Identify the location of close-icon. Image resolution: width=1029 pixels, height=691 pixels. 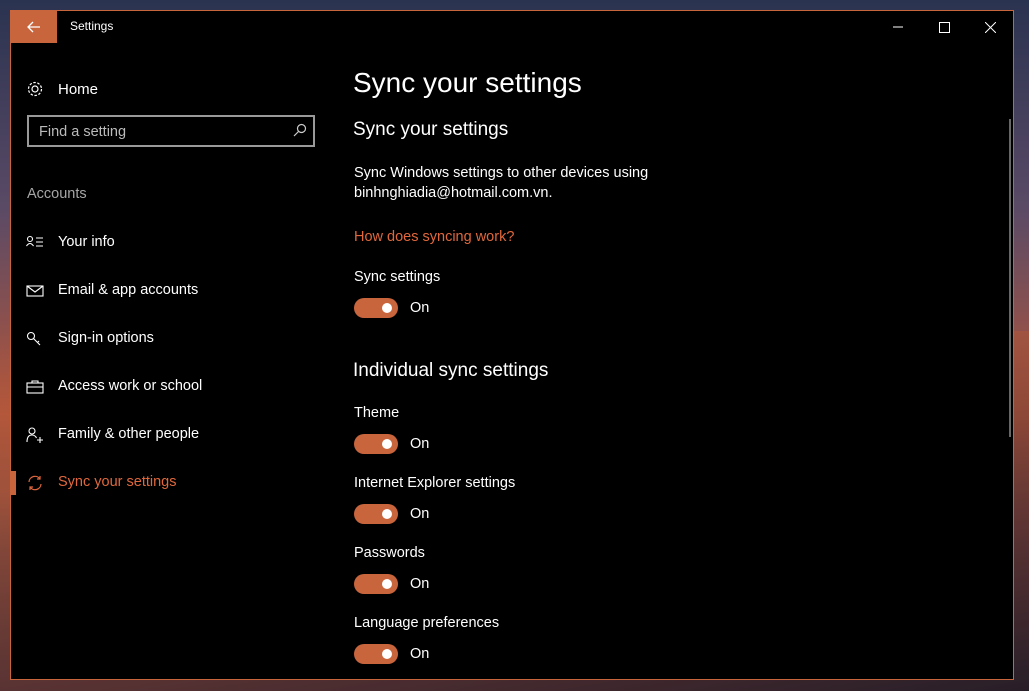
(990, 27).